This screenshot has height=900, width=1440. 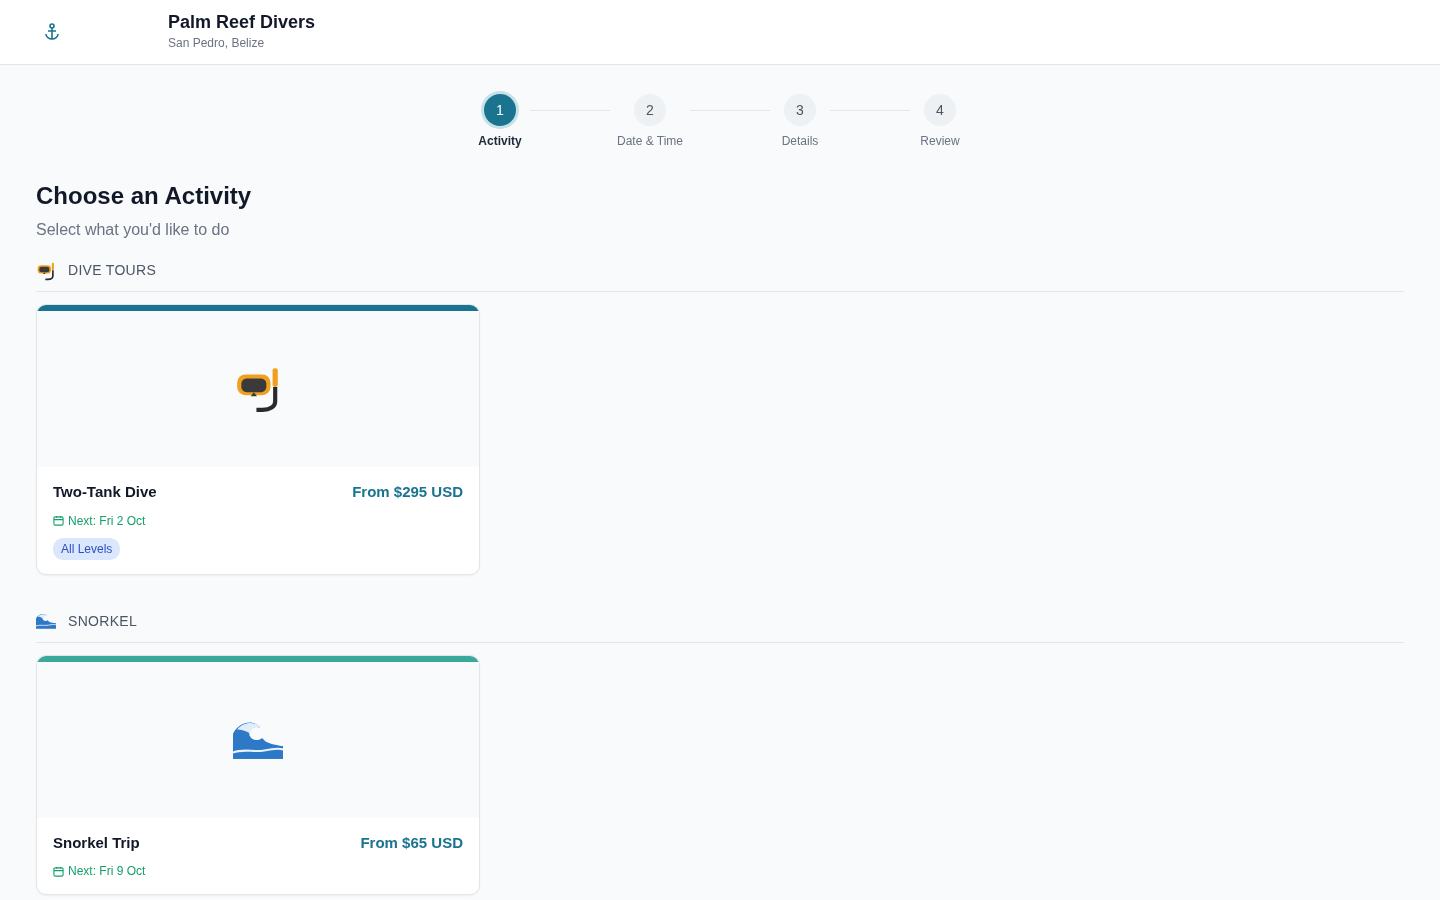 What do you see at coordinates (144, 196) in the screenshot?
I see `page-heading: Choose an Activity` at bounding box center [144, 196].